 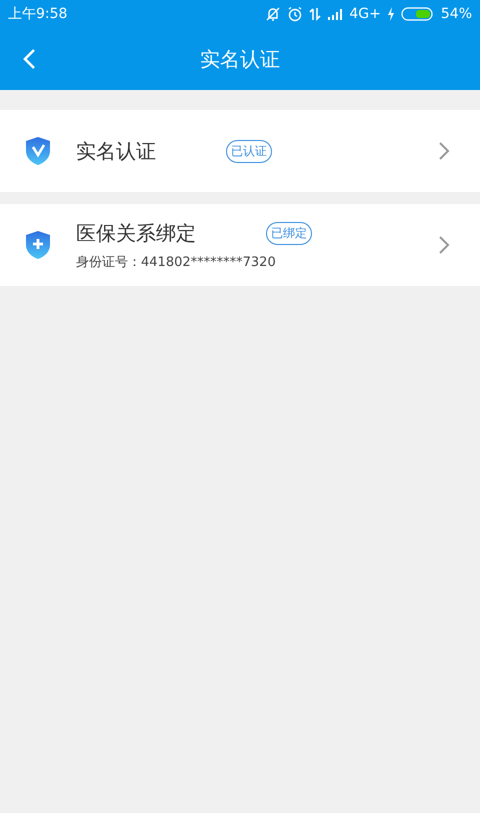 What do you see at coordinates (365, 14) in the screenshot?
I see `network-type: 4G+` at bounding box center [365, 14].